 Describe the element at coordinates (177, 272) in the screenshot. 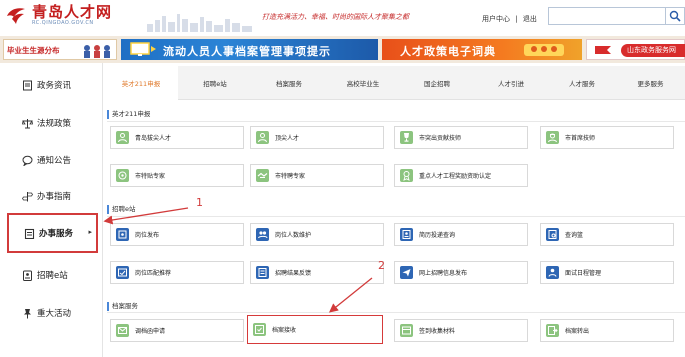

I see `card-job-match: 岗位匹配推荐` at that location.